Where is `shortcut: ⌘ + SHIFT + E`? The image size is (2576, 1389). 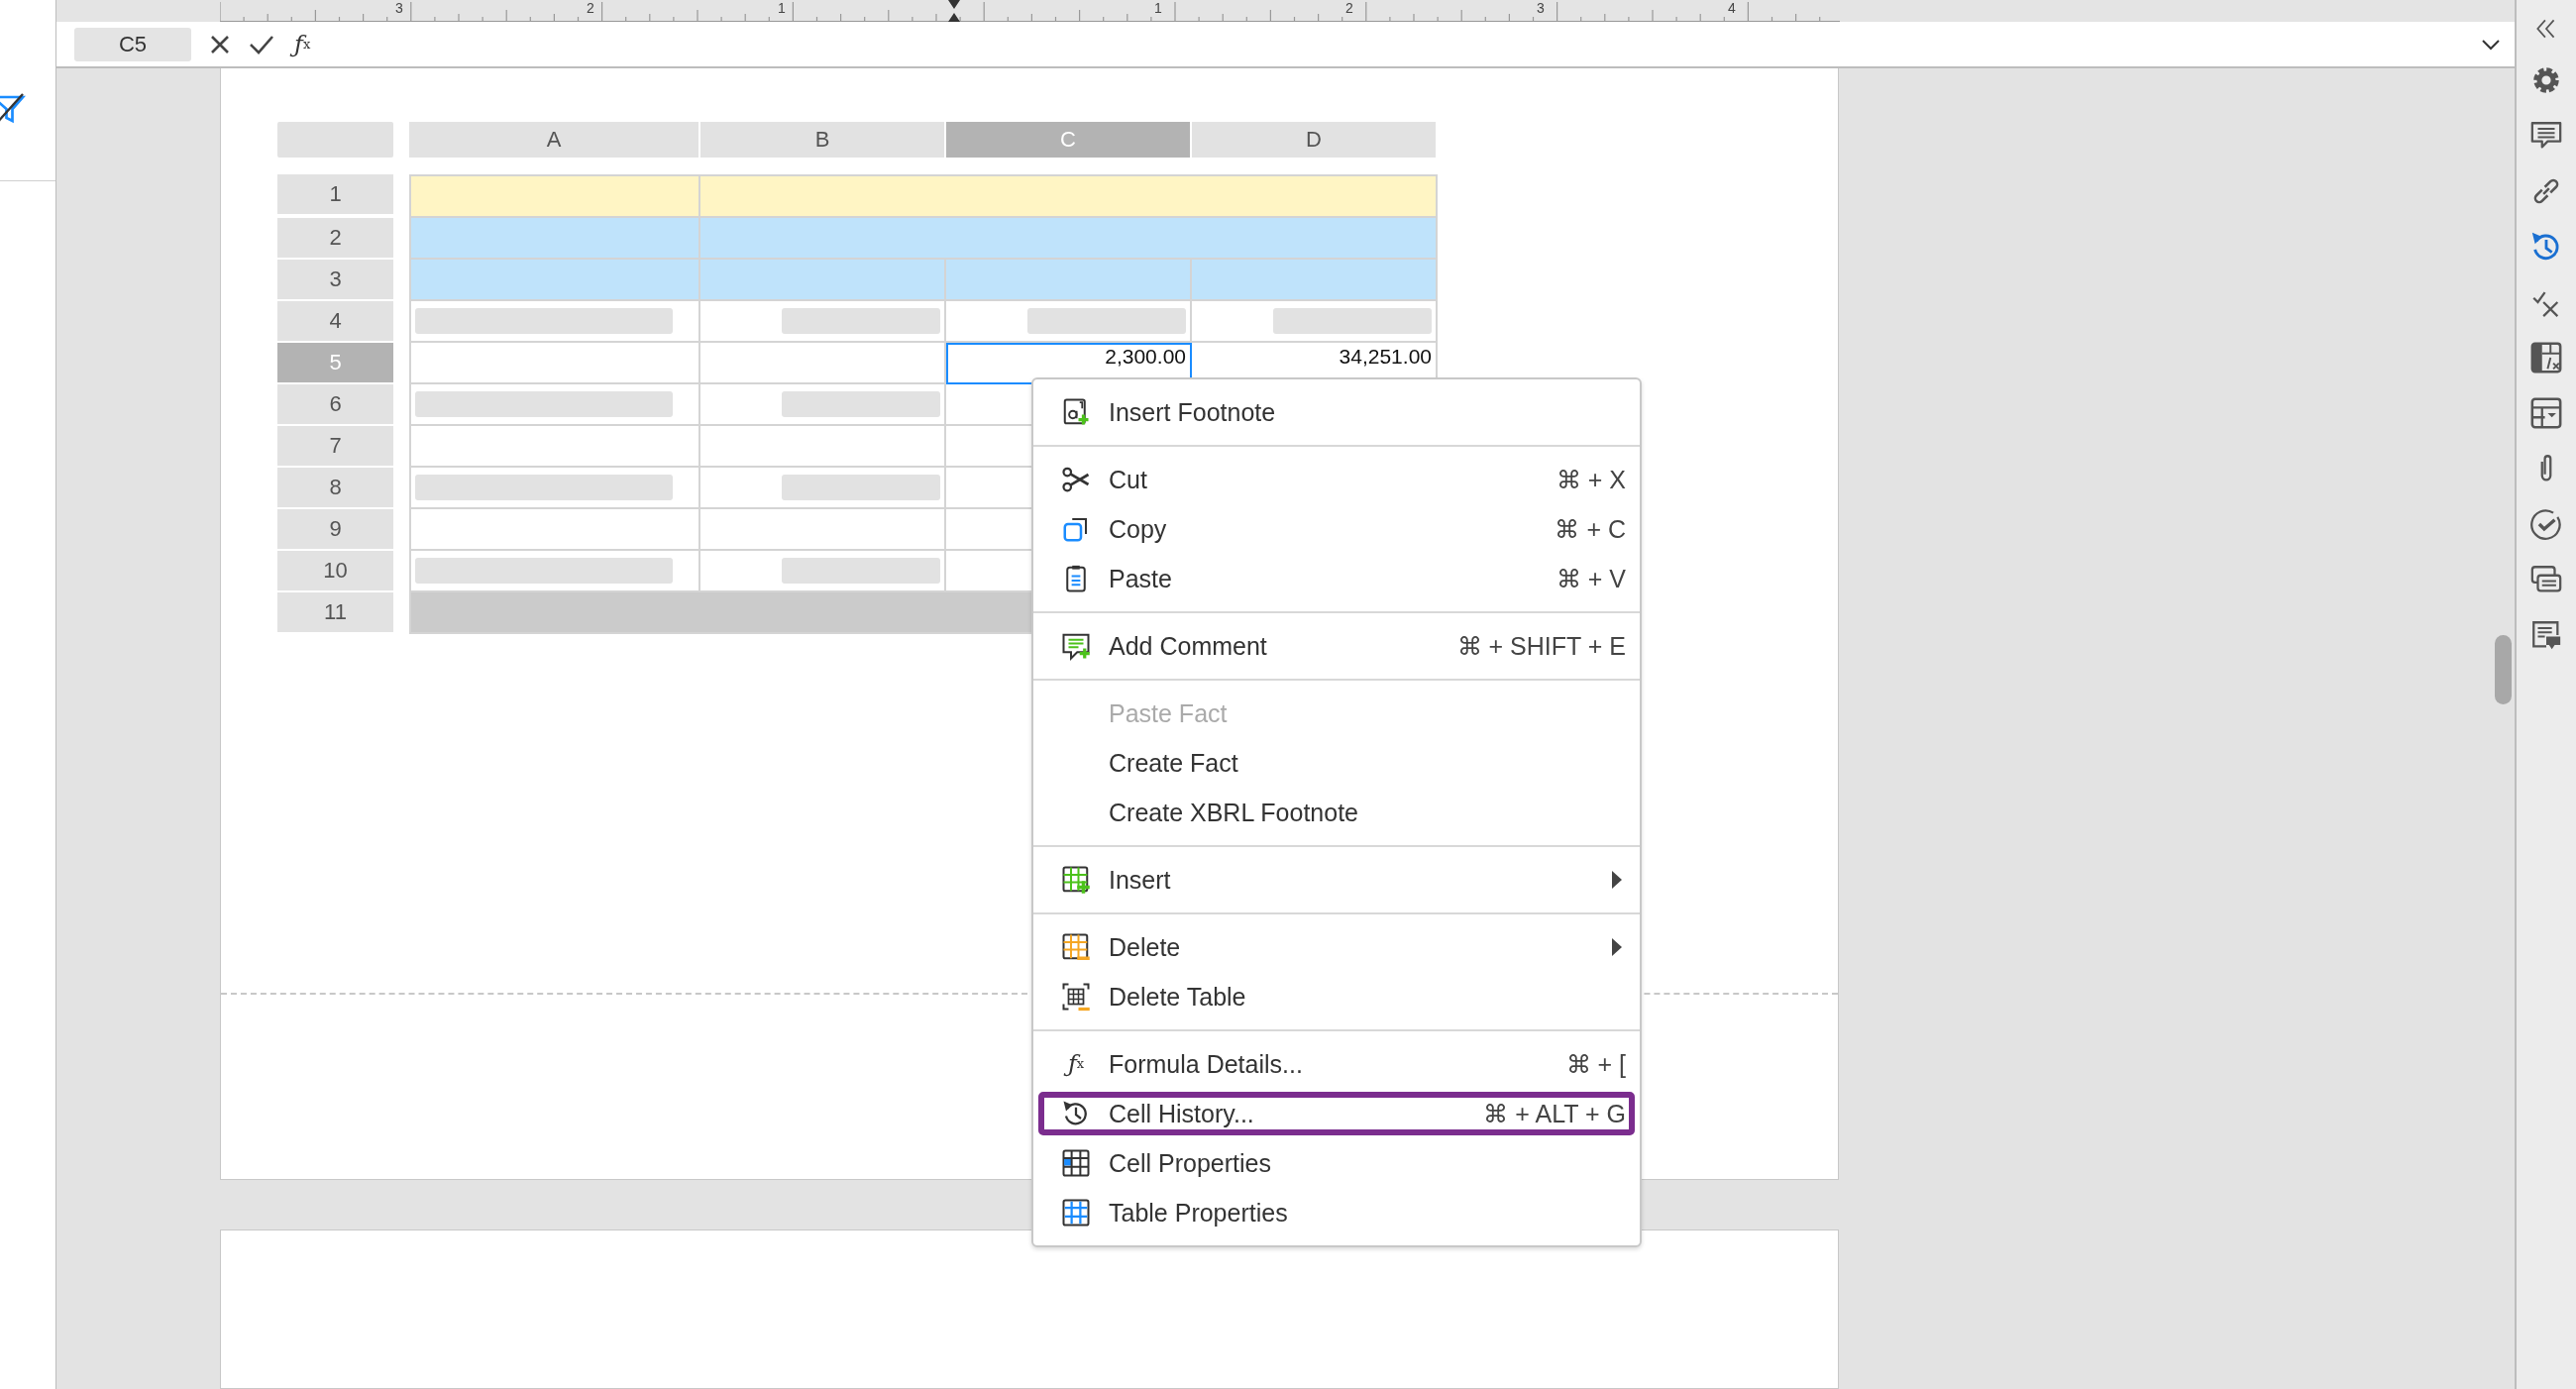 shortcut: ⌘ + SHIFT + E is located at coordinates (1541, 646).